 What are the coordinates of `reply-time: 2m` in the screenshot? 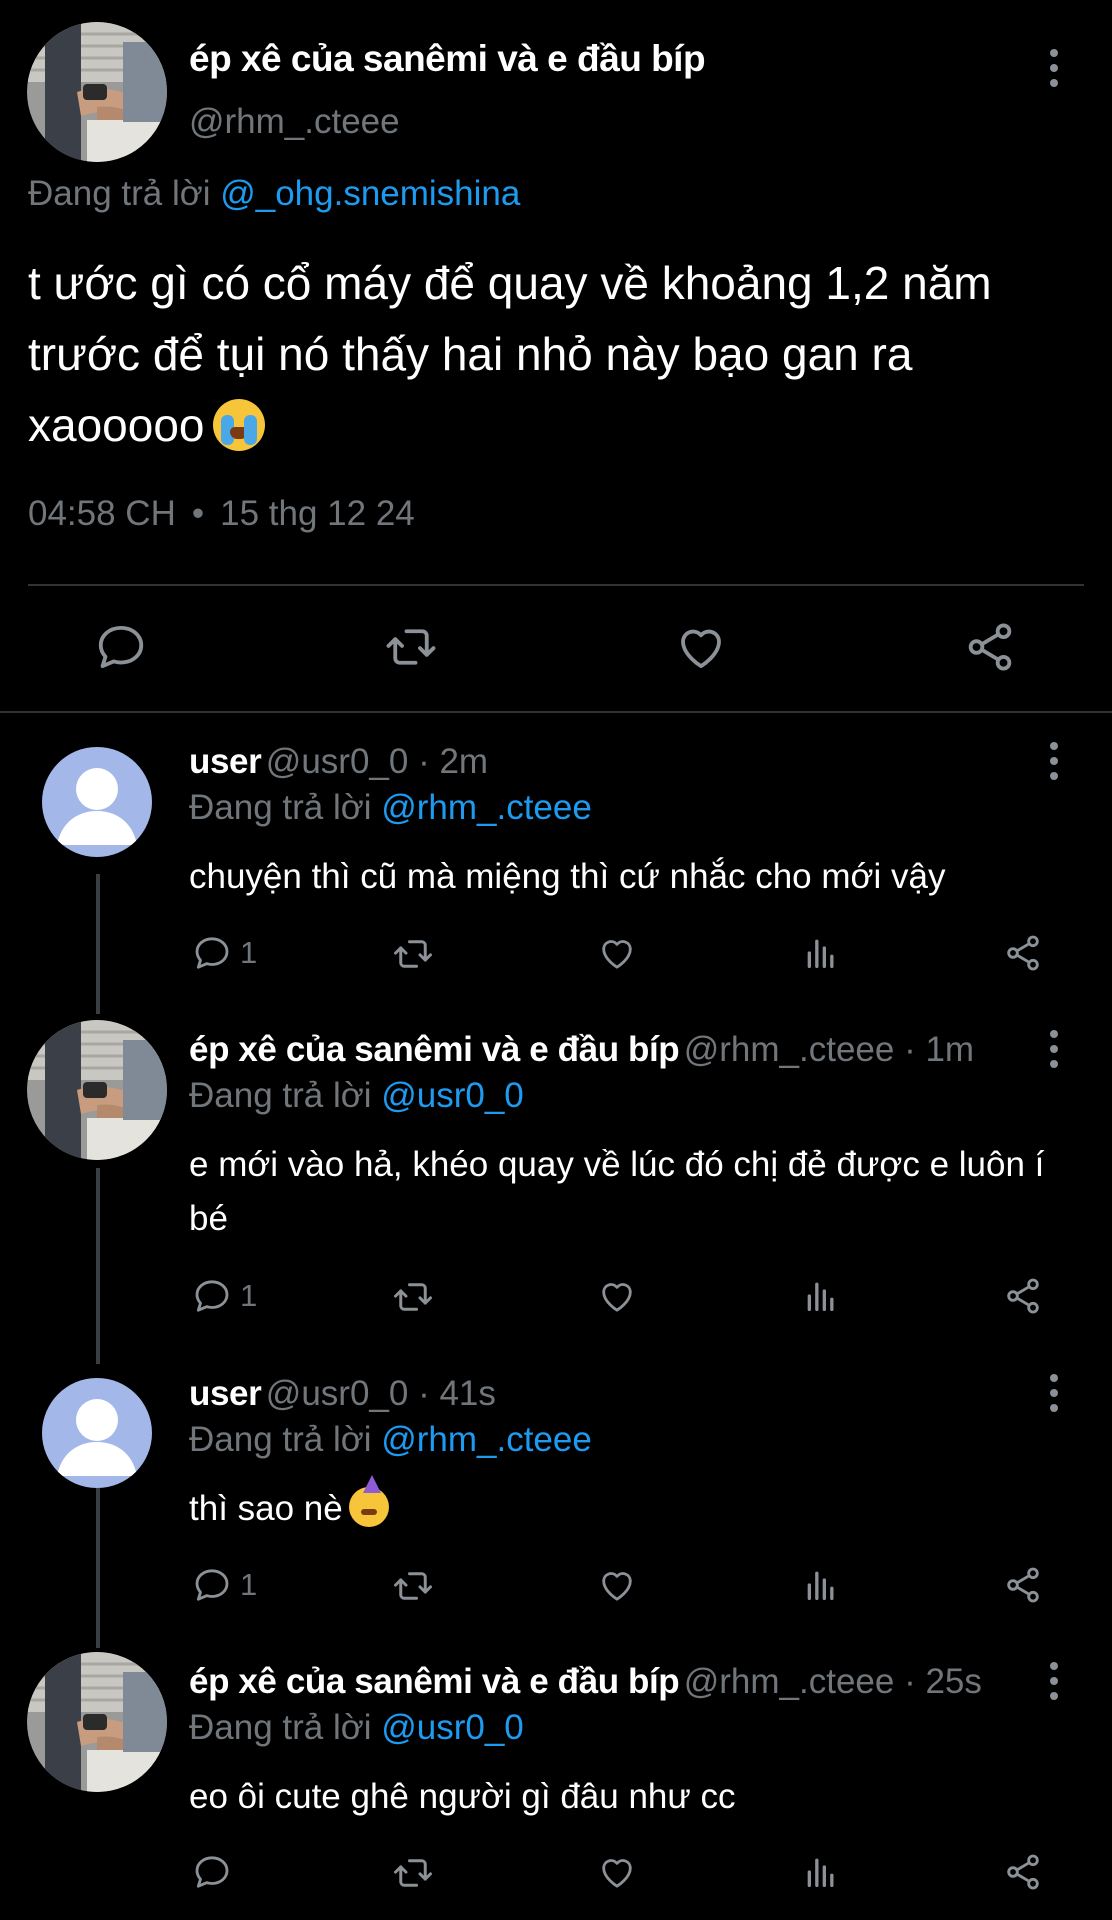 It's located at (463, 761).